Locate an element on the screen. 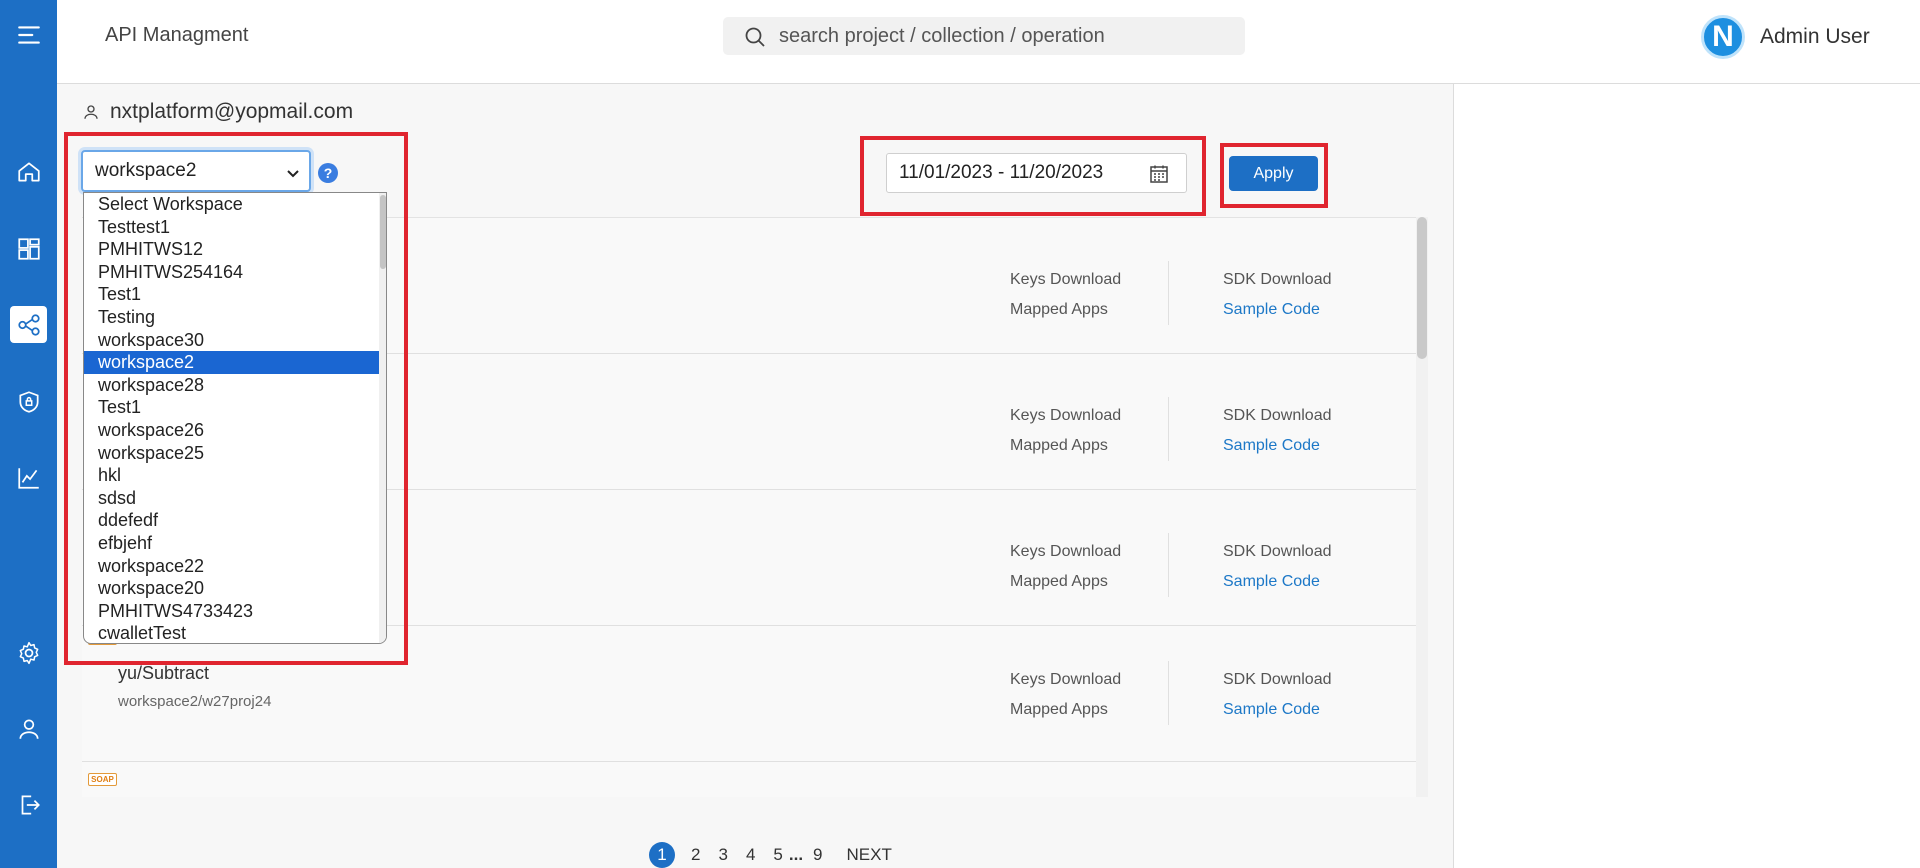 The height and width of the screenshot is (868, 1920). avatar: N is located at coordinates (1723, 37).